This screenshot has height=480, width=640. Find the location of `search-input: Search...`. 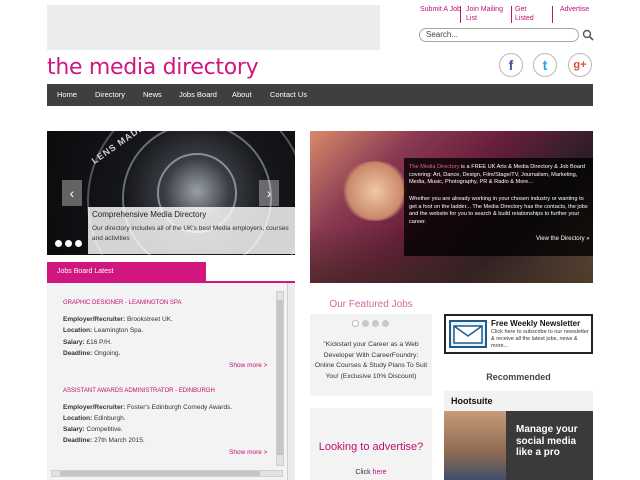

search-input: Search... is located at coordinates (499, 35).